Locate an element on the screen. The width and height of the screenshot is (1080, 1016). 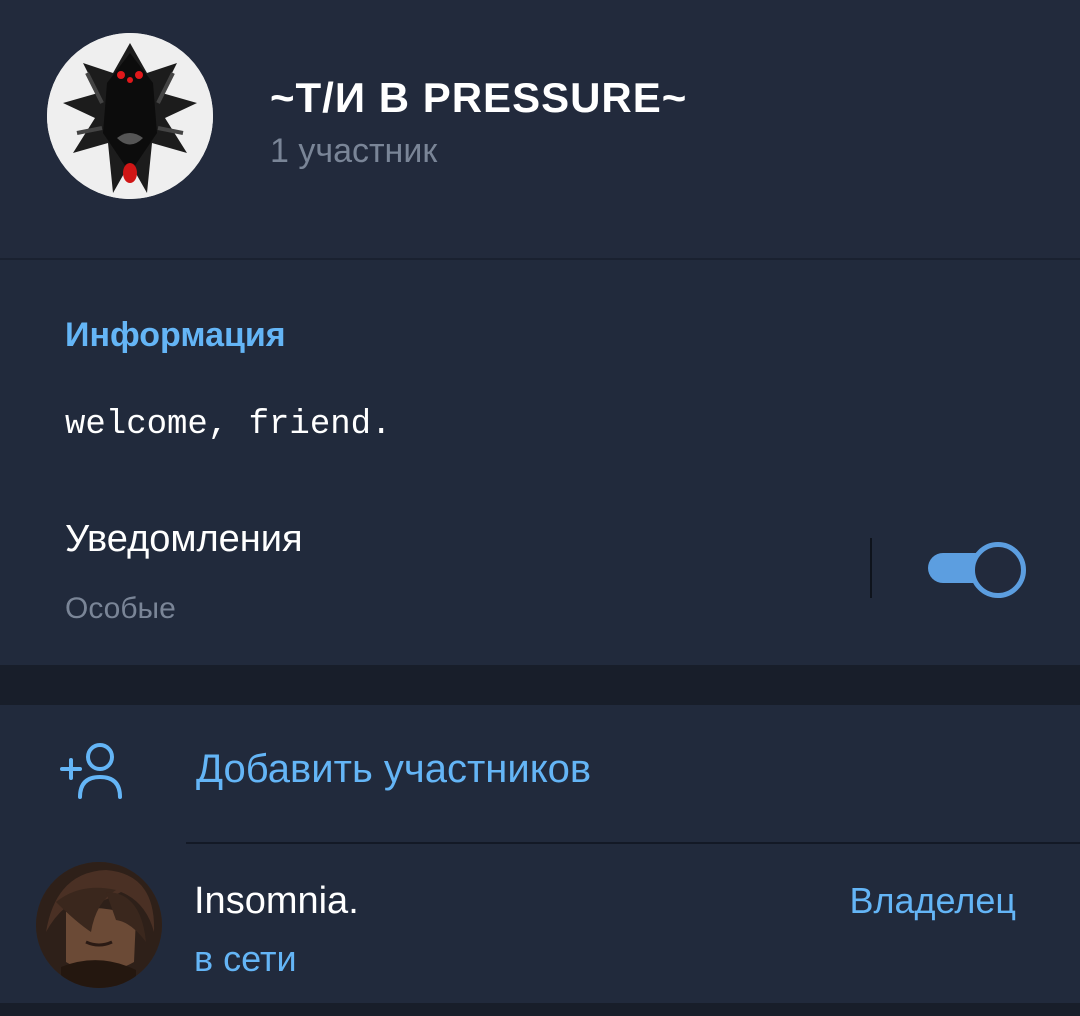
group-avatar is located at coordinates (130, 116).